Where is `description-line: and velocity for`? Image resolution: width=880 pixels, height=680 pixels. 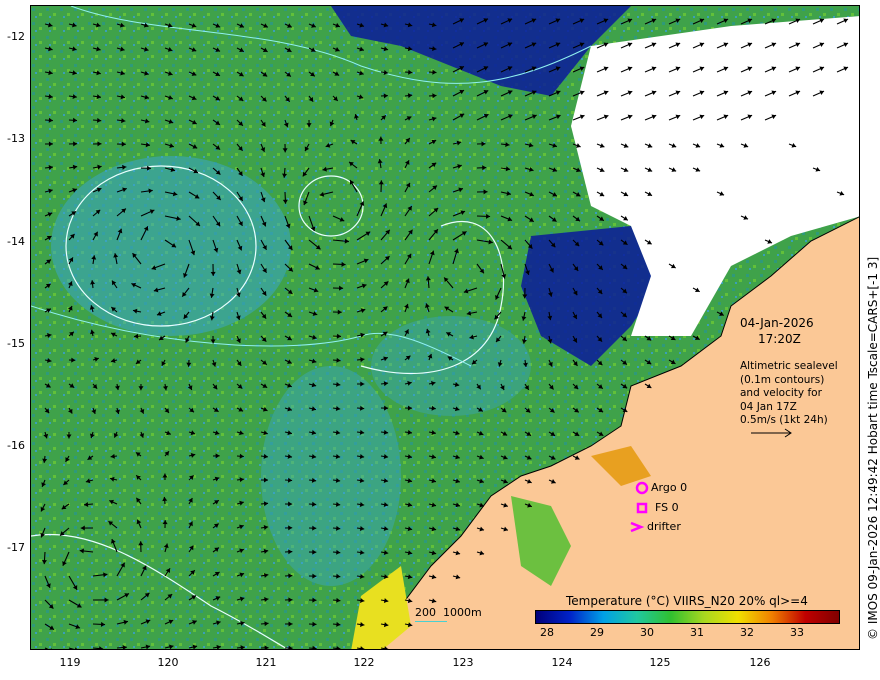
description-line: and velocity for is located at coordinates (781, 393).